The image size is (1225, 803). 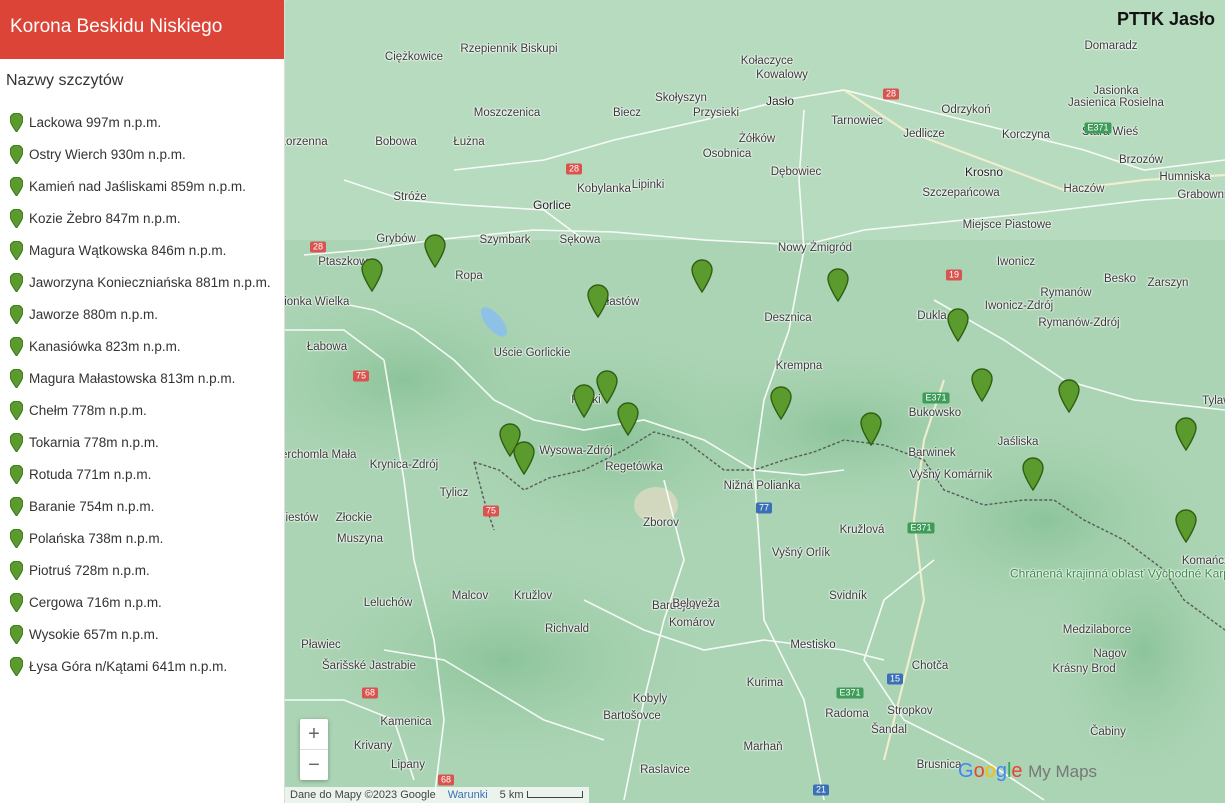 I want to click on road-number-badge: 75, so click(x=491, y=511).